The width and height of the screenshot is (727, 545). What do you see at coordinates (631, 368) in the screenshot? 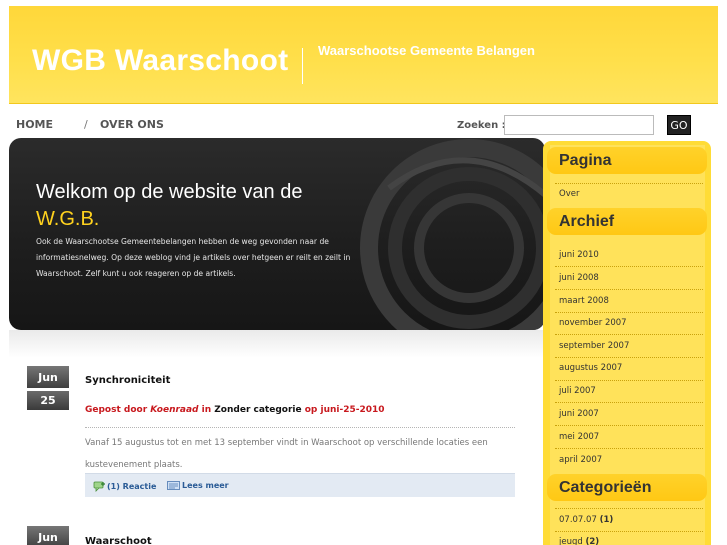
I see `archive-link: augustus 2007` at bounding box center [631, 368].